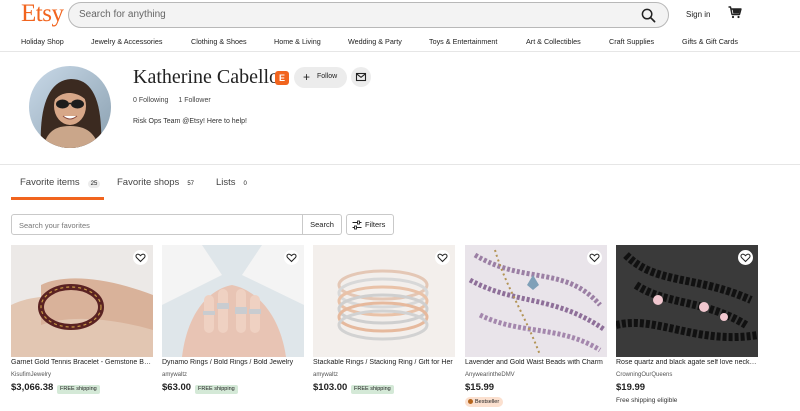 This screenshot has width=800, height=411. I want to click on follow-button: + Follow, so click(320, 77).